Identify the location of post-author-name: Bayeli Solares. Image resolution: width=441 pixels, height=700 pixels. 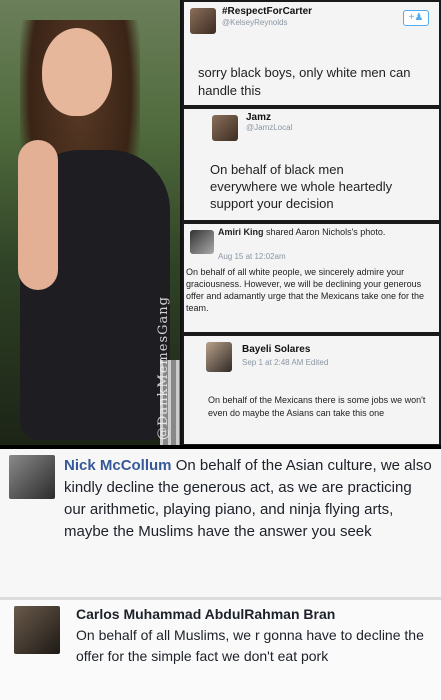
(276, 349).